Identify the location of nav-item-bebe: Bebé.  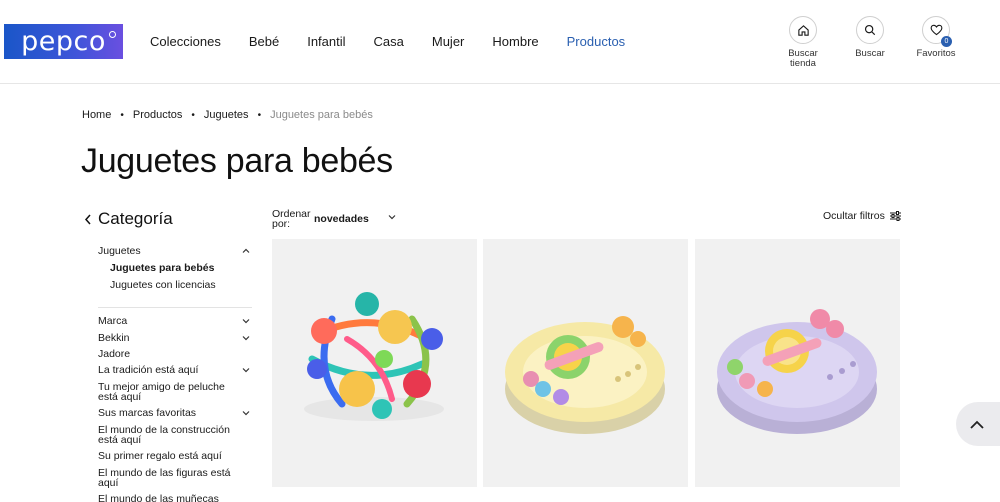
(264, 41).